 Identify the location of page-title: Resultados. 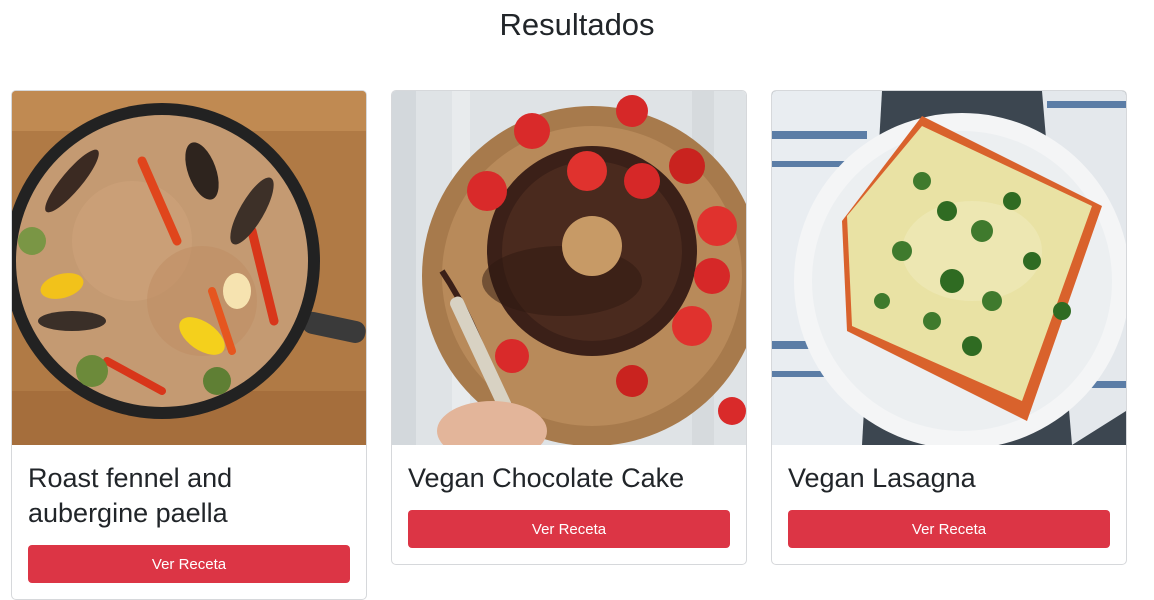
(577, 24).